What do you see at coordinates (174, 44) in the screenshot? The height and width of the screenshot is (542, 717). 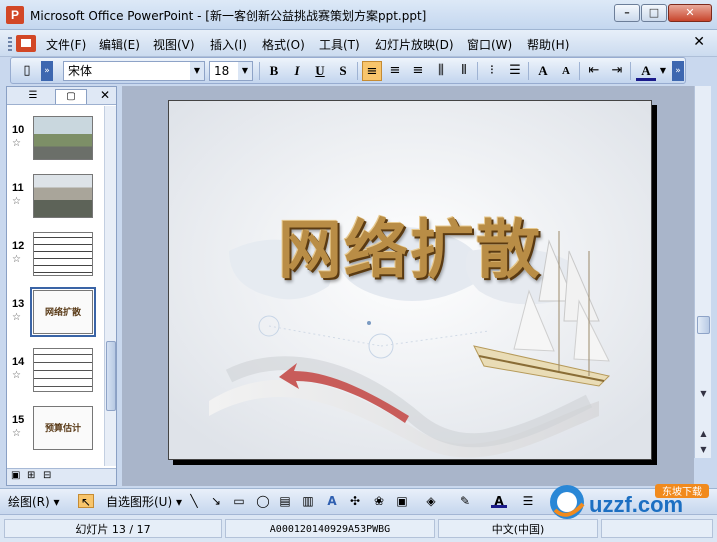 I see `menu-view: 视图(V)` at bounding box center [174, 44].